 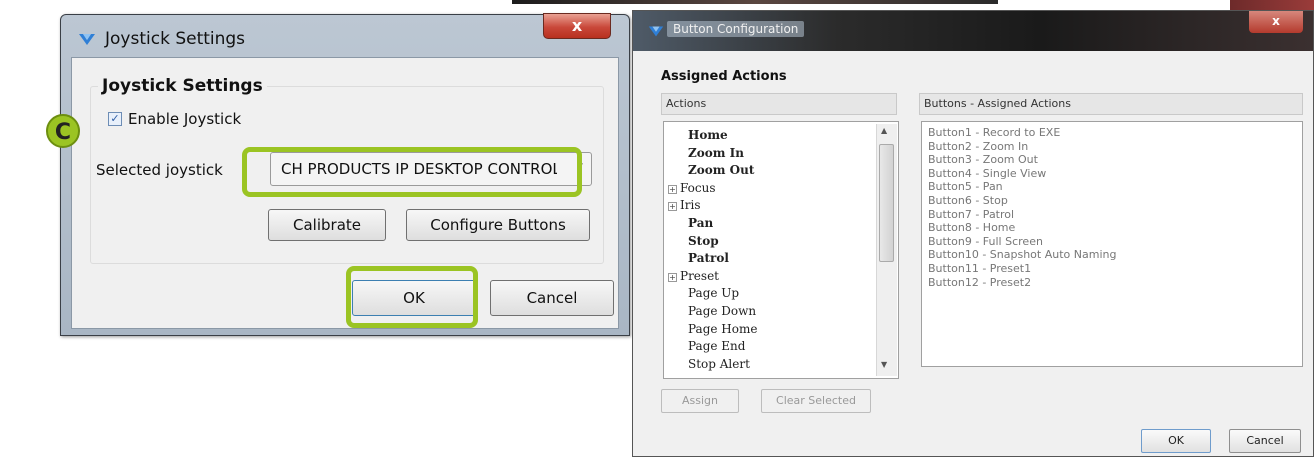 What do you see at coordinates (971, 214) in the screenshot?
I see `assigned-button-item: Button7 - Patrol` at bounding box center [971, 214].